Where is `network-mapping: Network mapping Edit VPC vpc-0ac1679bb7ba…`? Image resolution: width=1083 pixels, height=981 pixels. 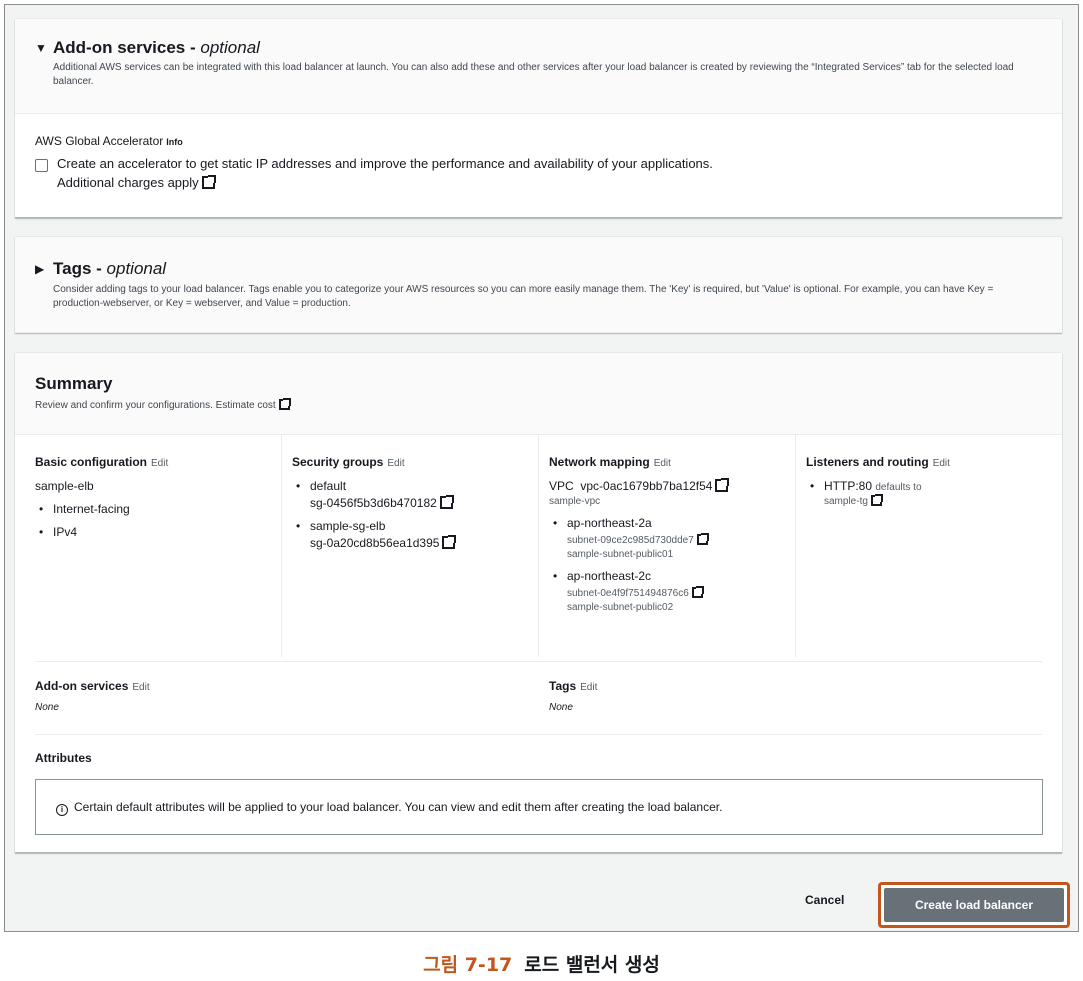
network-mapping: Network mapping Edit VPC vpc-0ac1679bb7ba… is located at coordinates (669, 535).